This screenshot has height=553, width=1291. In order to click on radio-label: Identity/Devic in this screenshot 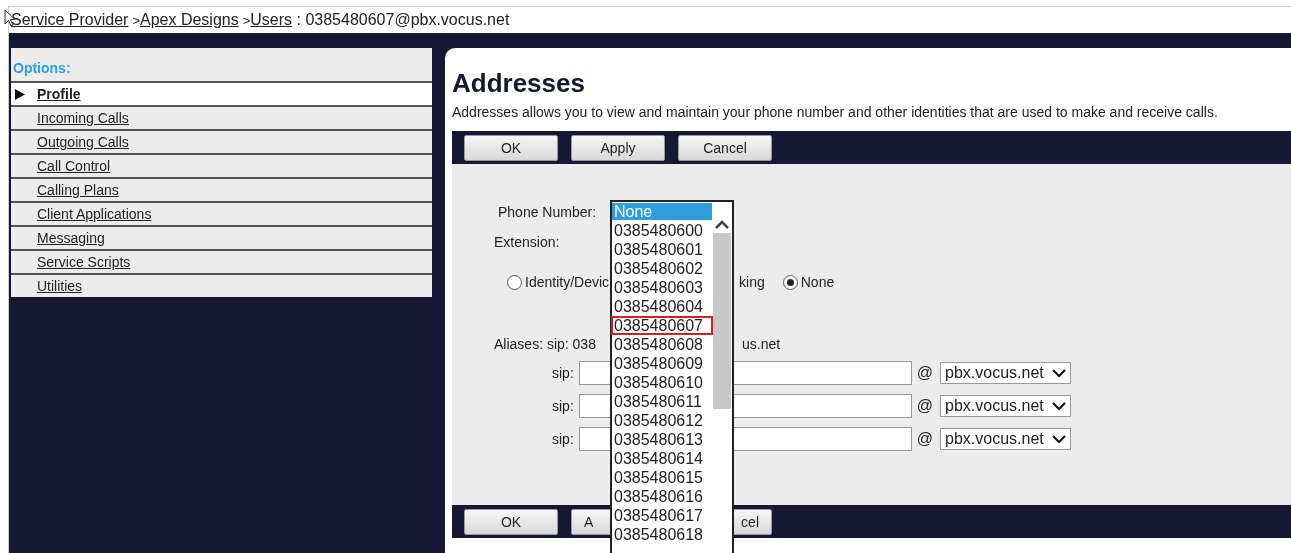, I will do `click(567, 282)`.